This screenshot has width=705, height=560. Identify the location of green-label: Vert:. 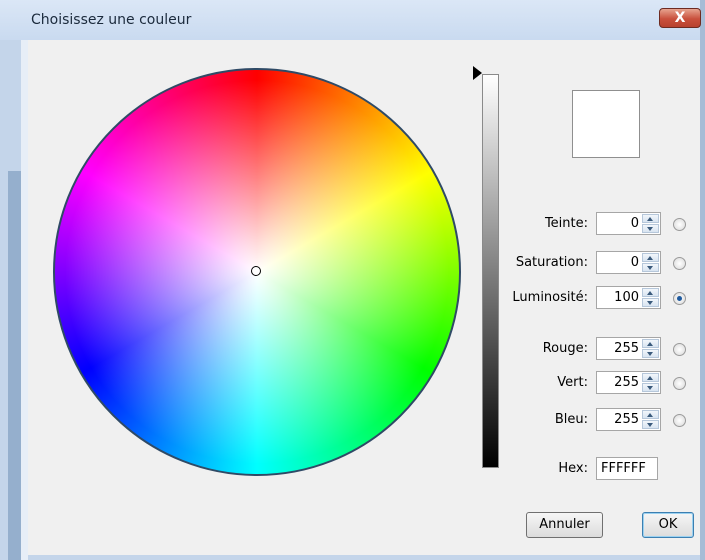
(572, 382).